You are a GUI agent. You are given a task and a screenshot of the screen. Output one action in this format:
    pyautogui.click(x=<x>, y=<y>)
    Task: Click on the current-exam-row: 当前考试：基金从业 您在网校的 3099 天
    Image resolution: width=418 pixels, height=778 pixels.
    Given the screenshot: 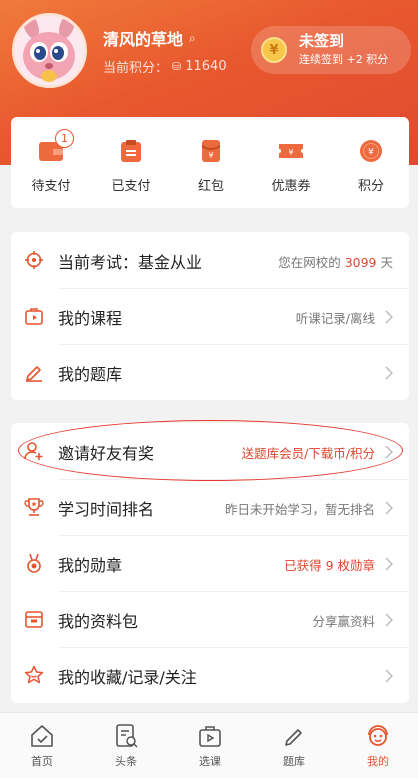 What is the action you would take?
    pyautogui.click(x=210, y=260)
    